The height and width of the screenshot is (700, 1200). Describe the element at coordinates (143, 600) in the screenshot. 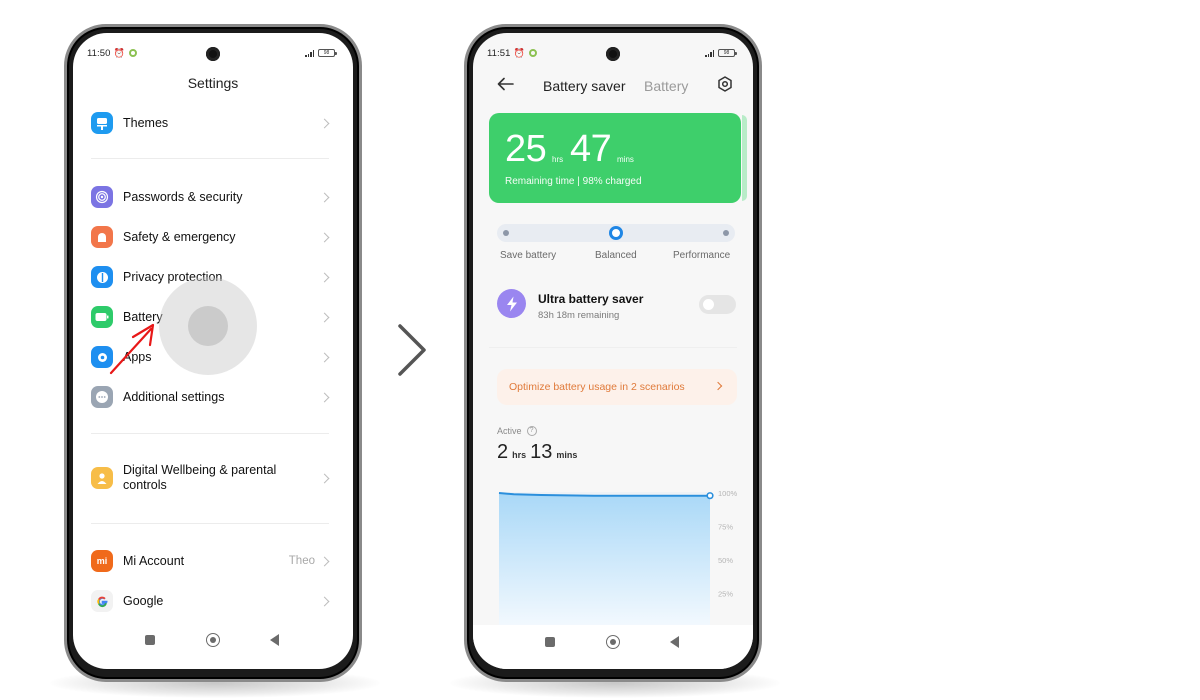

I see `settings-item-label: Google` at that location.